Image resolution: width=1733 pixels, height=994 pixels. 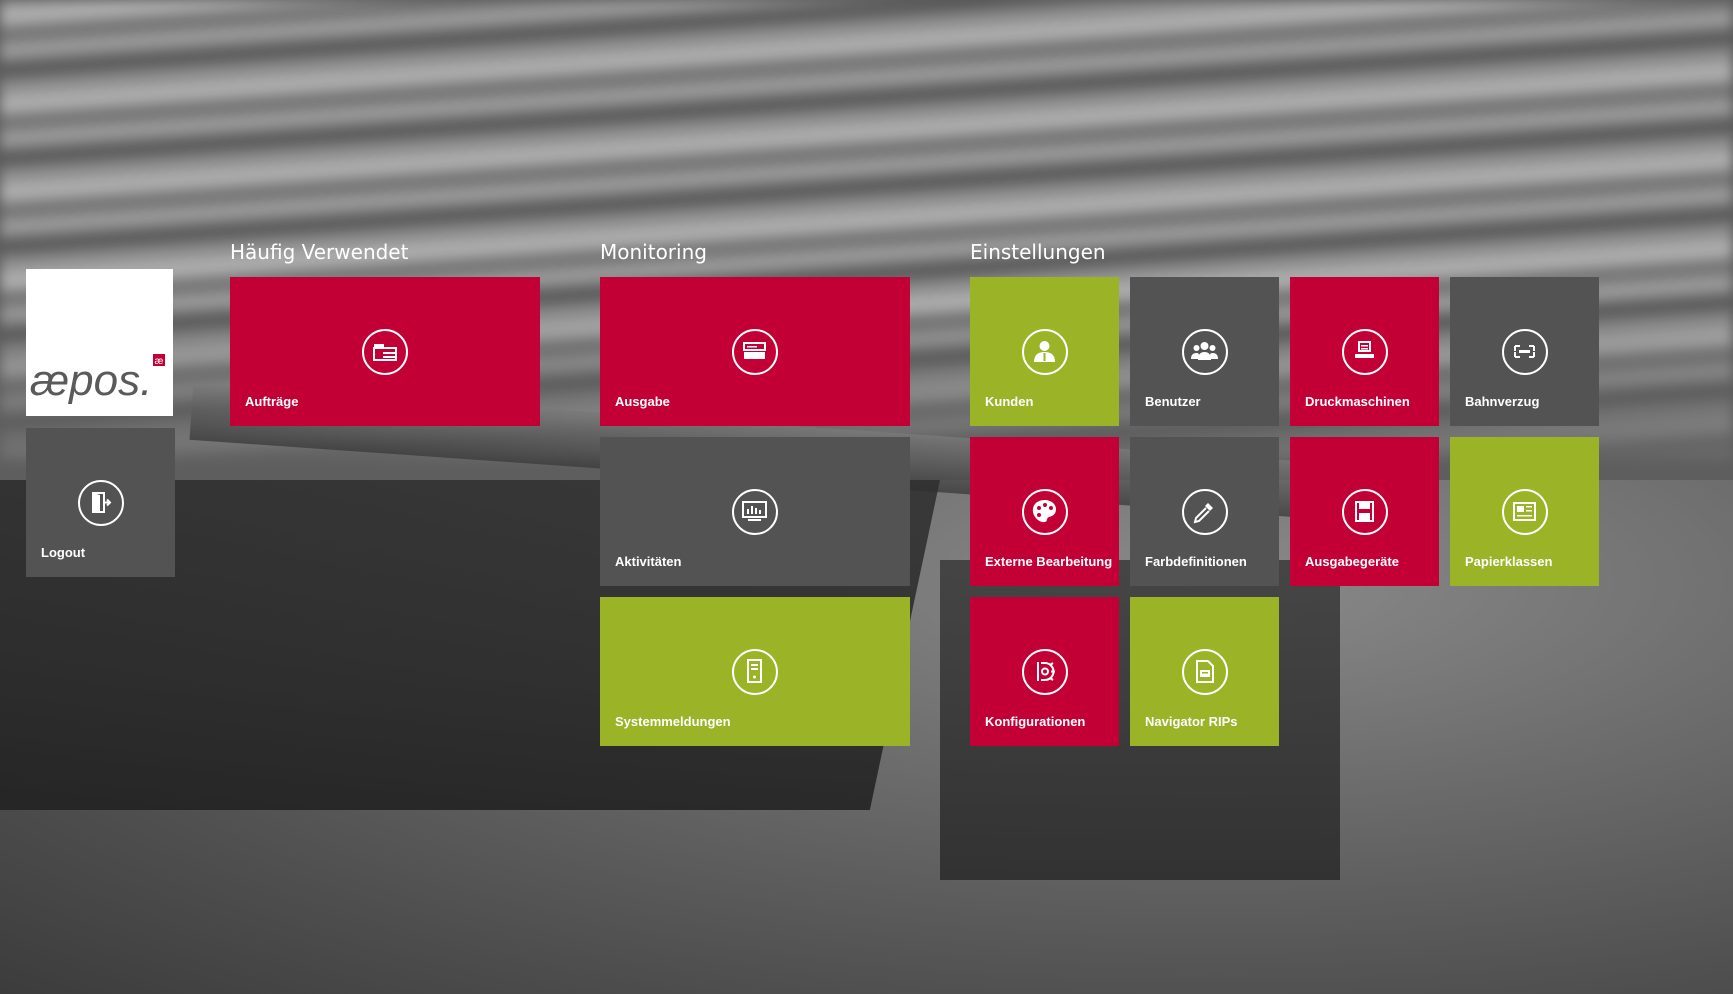 I want to click on tile-ausgabegeraete: Ausgabegeräte, so click(x=1364, y=511).